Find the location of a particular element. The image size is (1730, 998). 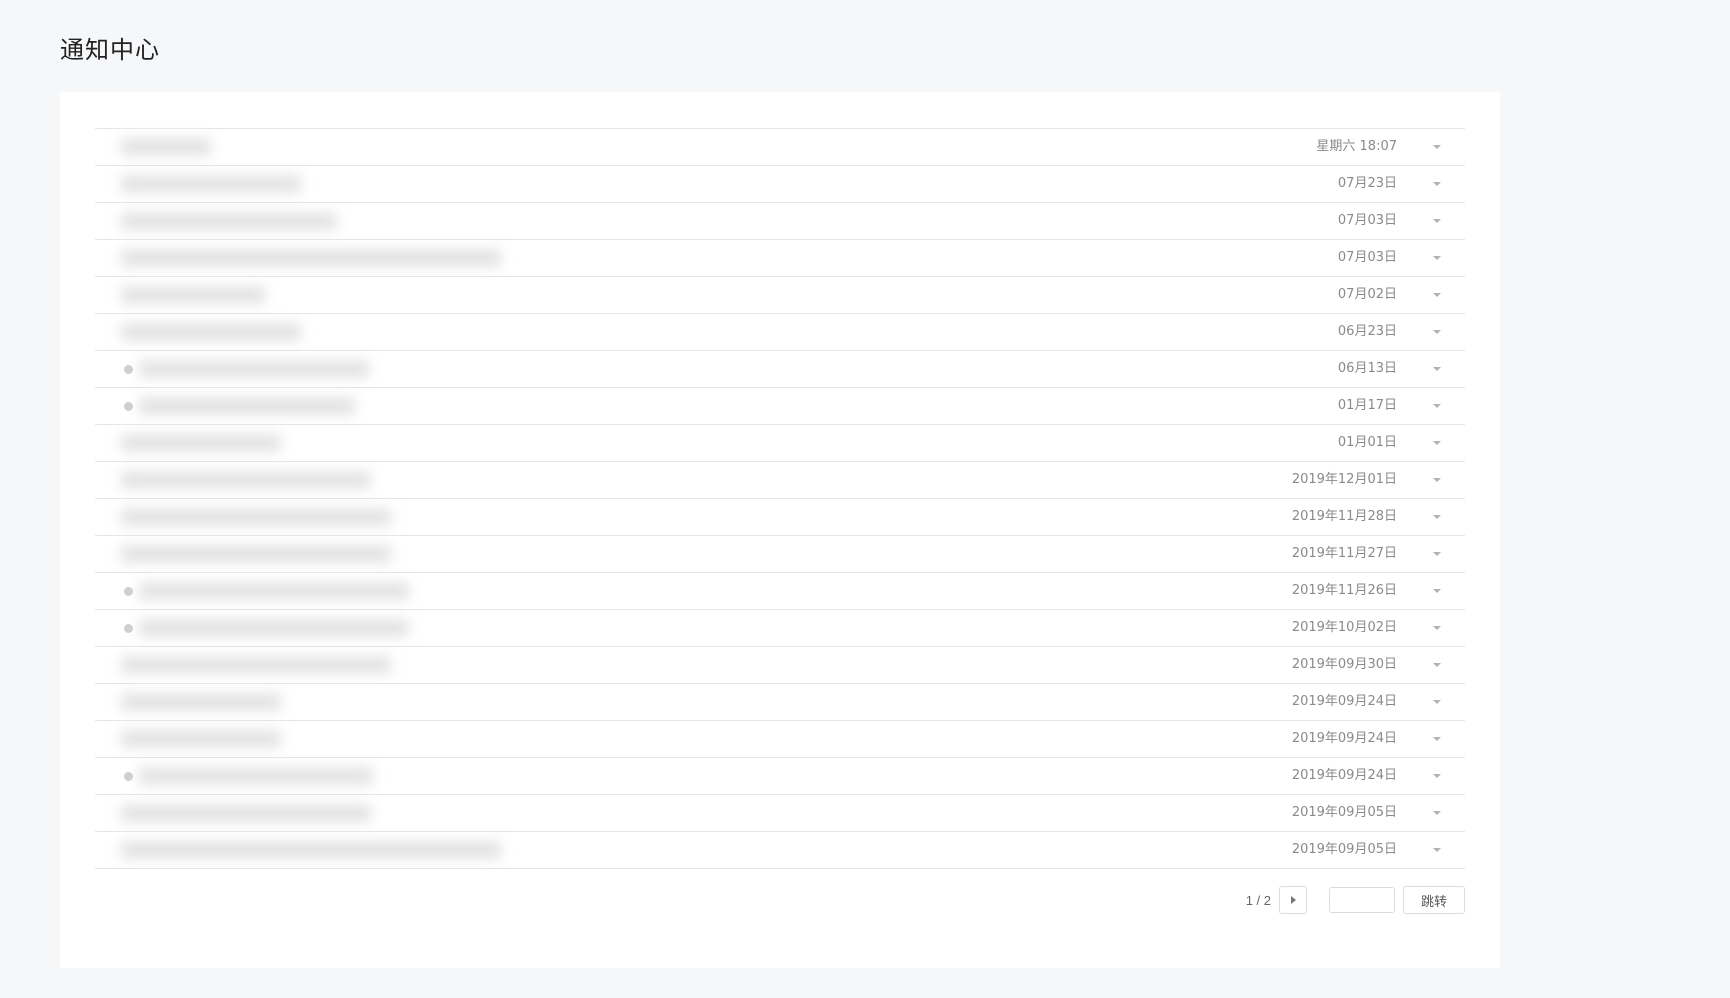

page-jump-input is located at coordinates (1362, 900).